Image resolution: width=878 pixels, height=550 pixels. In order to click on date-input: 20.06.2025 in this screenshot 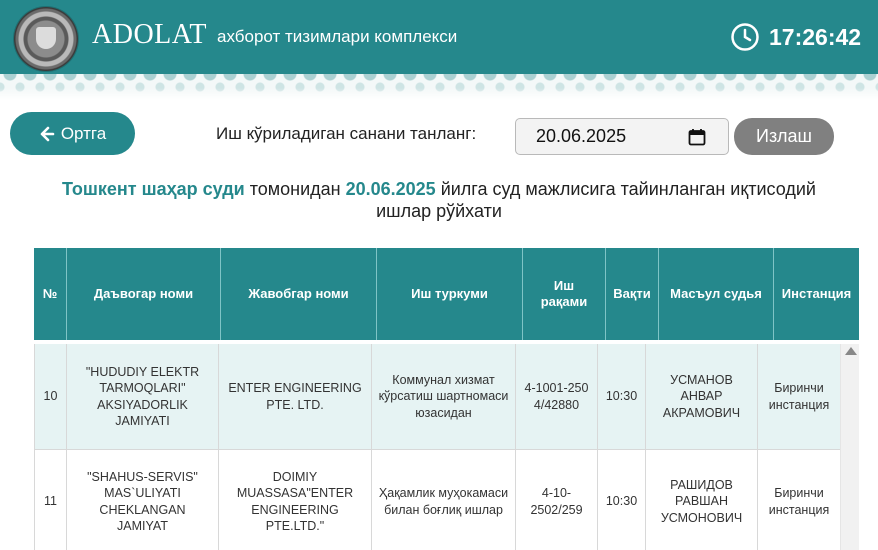, I will do `click(622, 136)`.